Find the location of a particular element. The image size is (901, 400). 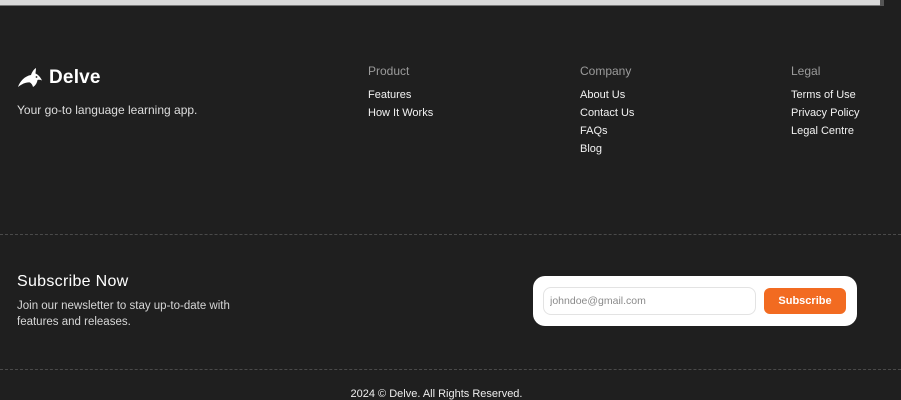

company-column: Company About Us Contact Us FAQs Blog is located at coordinates (607, 111).